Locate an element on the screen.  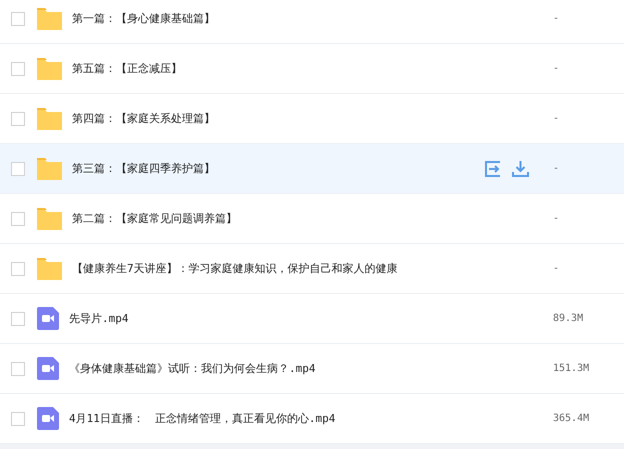
file-name: 【健康养生7天讲座】：学习家庭健康知识，保护自己和家人的健康 is located at coordinates (312, 268).